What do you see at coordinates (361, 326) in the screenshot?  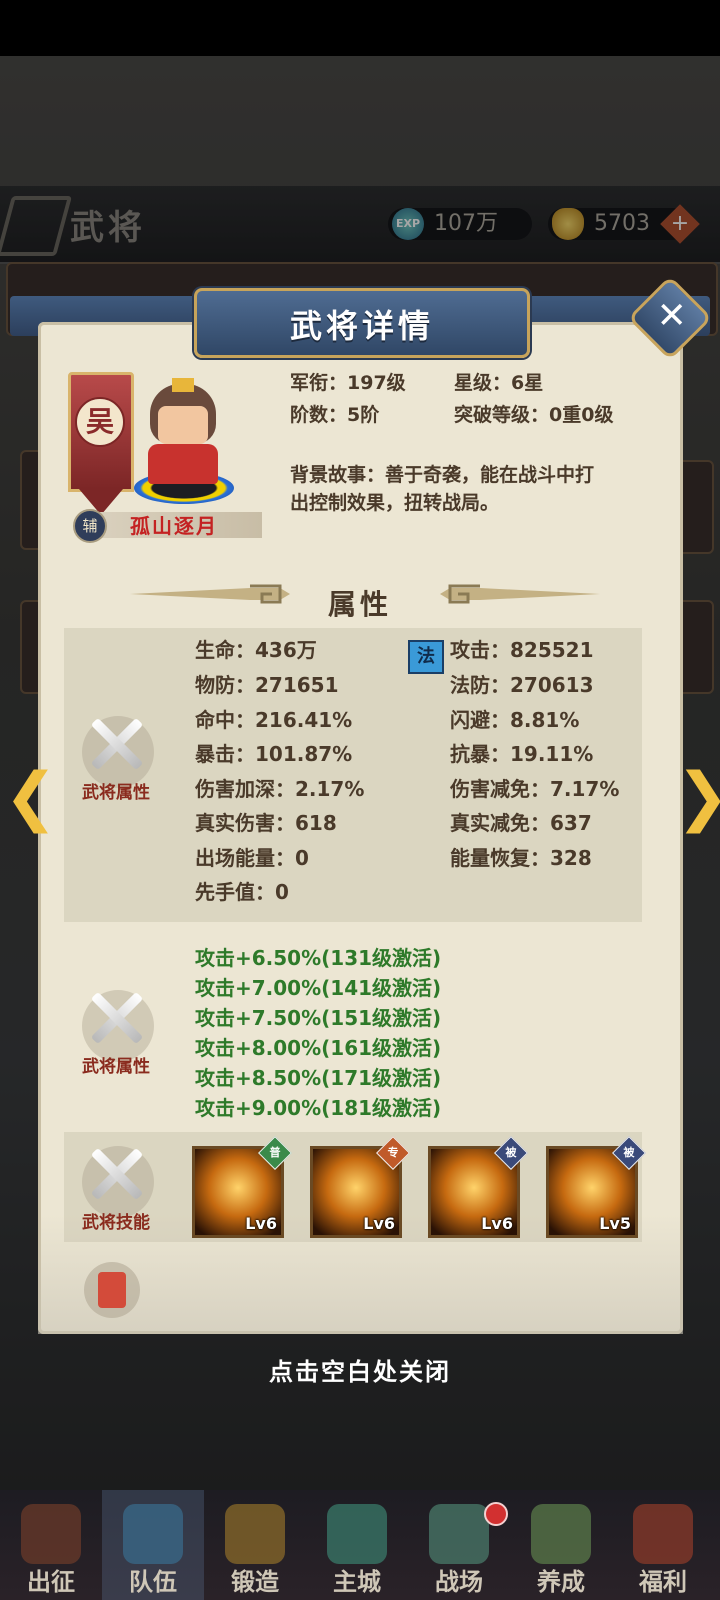 I see `dialog-title: 武将详情` at bounding box center [361, 326].